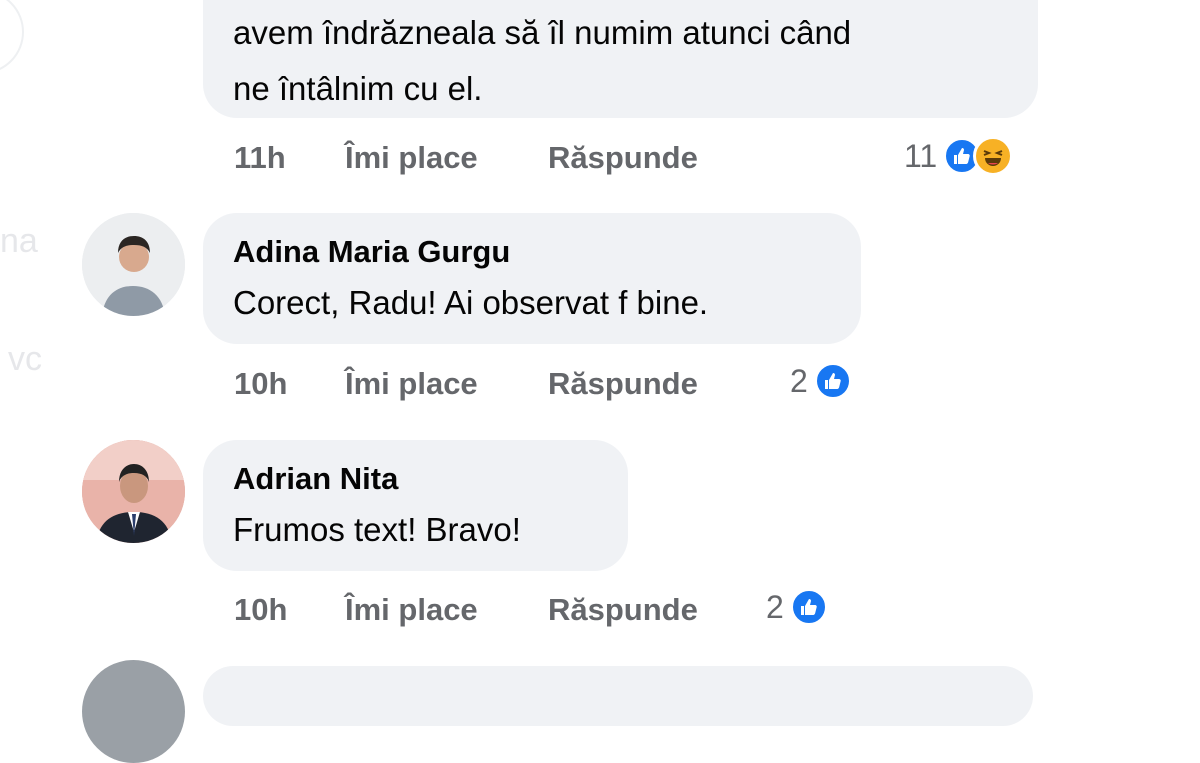 This screenshot has width=1200, height=763. I want to click on side-fragment: vc, so click(25, 359).